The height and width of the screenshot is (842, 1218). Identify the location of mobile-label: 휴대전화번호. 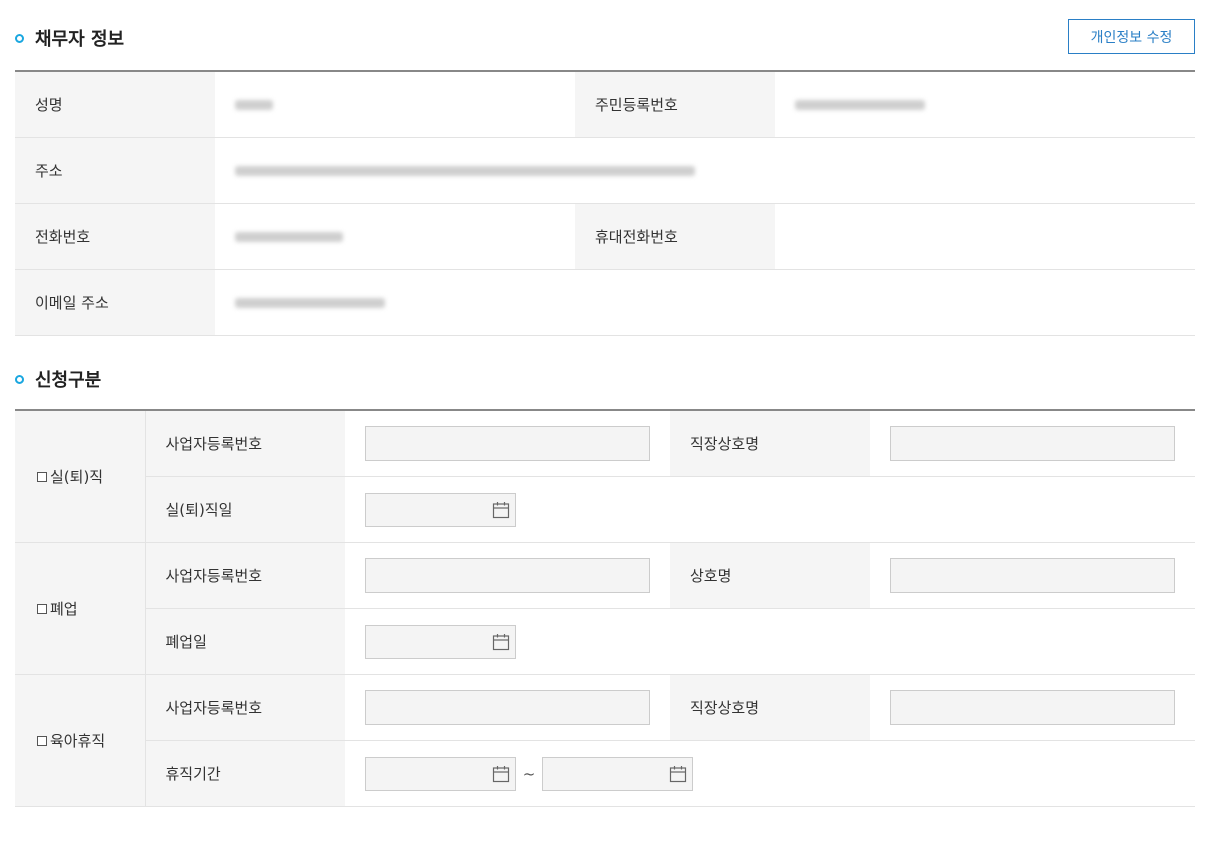
(675, 236).